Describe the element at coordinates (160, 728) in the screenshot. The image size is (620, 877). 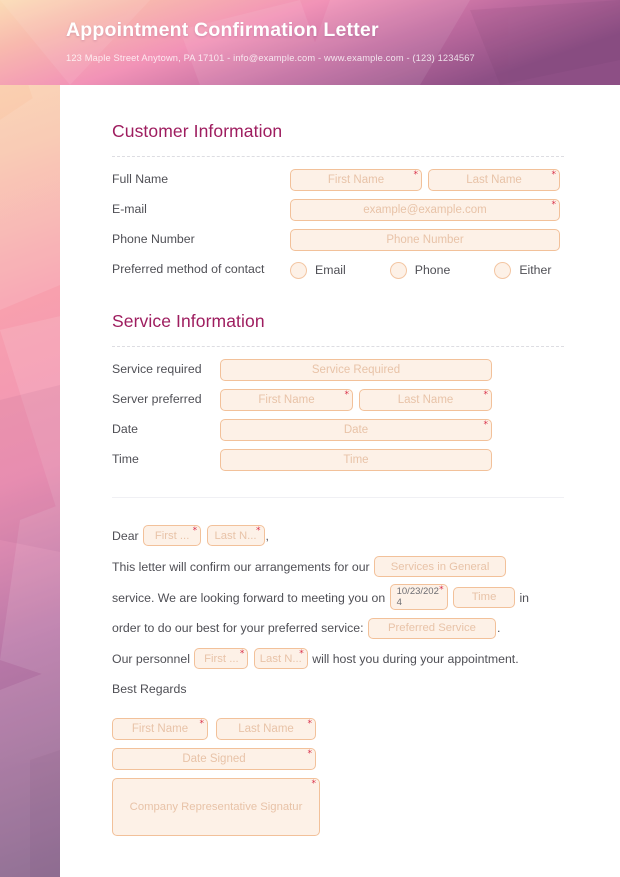
I see `signature-first-name-input: First Name *` at that location.